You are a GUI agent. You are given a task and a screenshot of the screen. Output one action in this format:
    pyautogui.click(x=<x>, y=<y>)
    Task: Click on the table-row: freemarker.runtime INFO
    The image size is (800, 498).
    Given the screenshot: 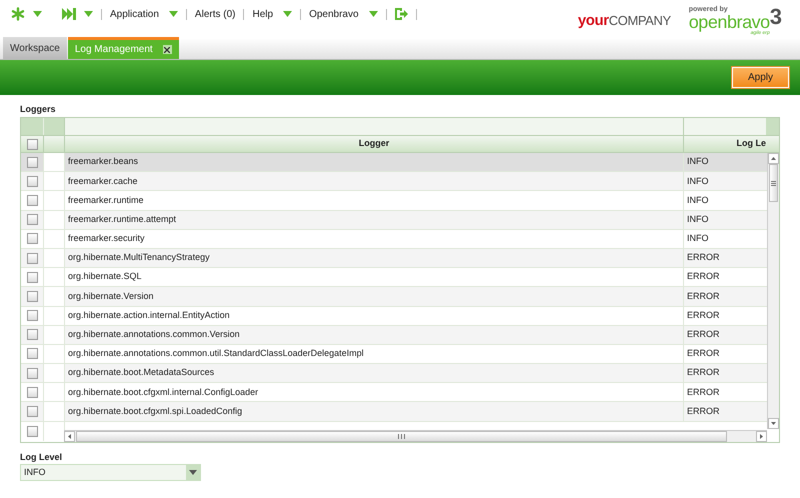 What is the action you would take?
    pyautogui.click(x=394, y=201)
    